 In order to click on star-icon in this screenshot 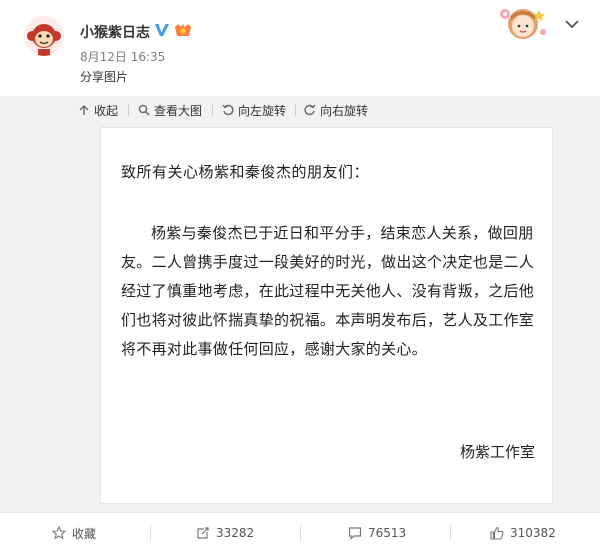, I will do `click(59, 533)`.